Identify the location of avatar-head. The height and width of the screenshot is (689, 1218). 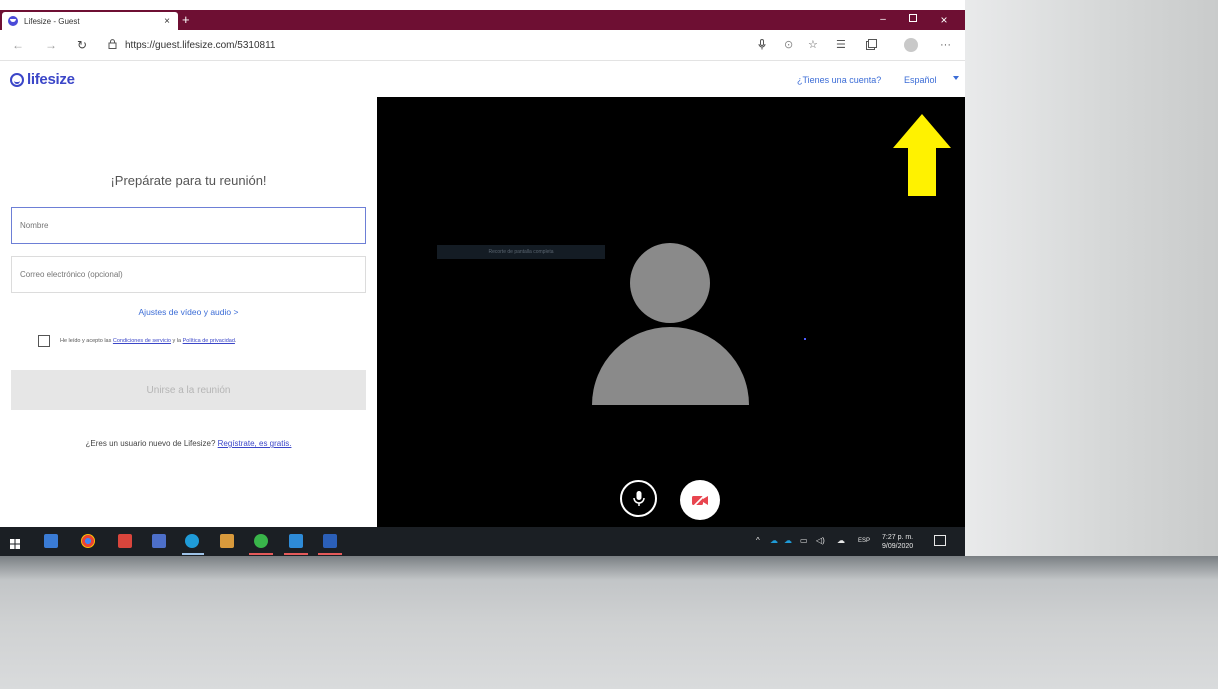
(670, 283).